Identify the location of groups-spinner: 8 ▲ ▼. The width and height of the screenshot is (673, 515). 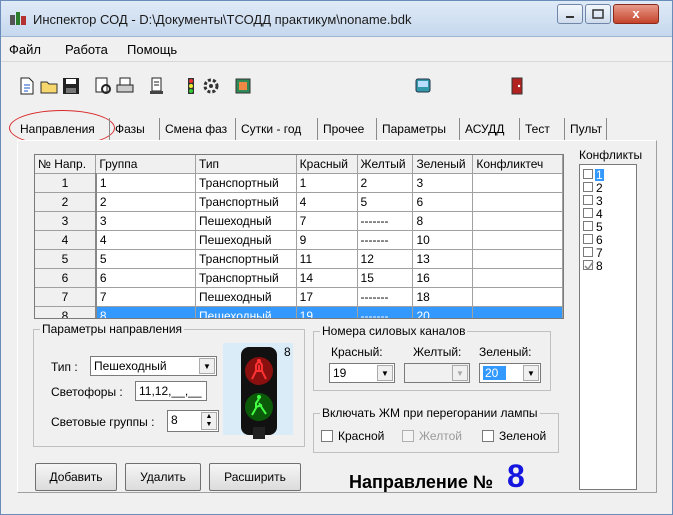
(193, 421).